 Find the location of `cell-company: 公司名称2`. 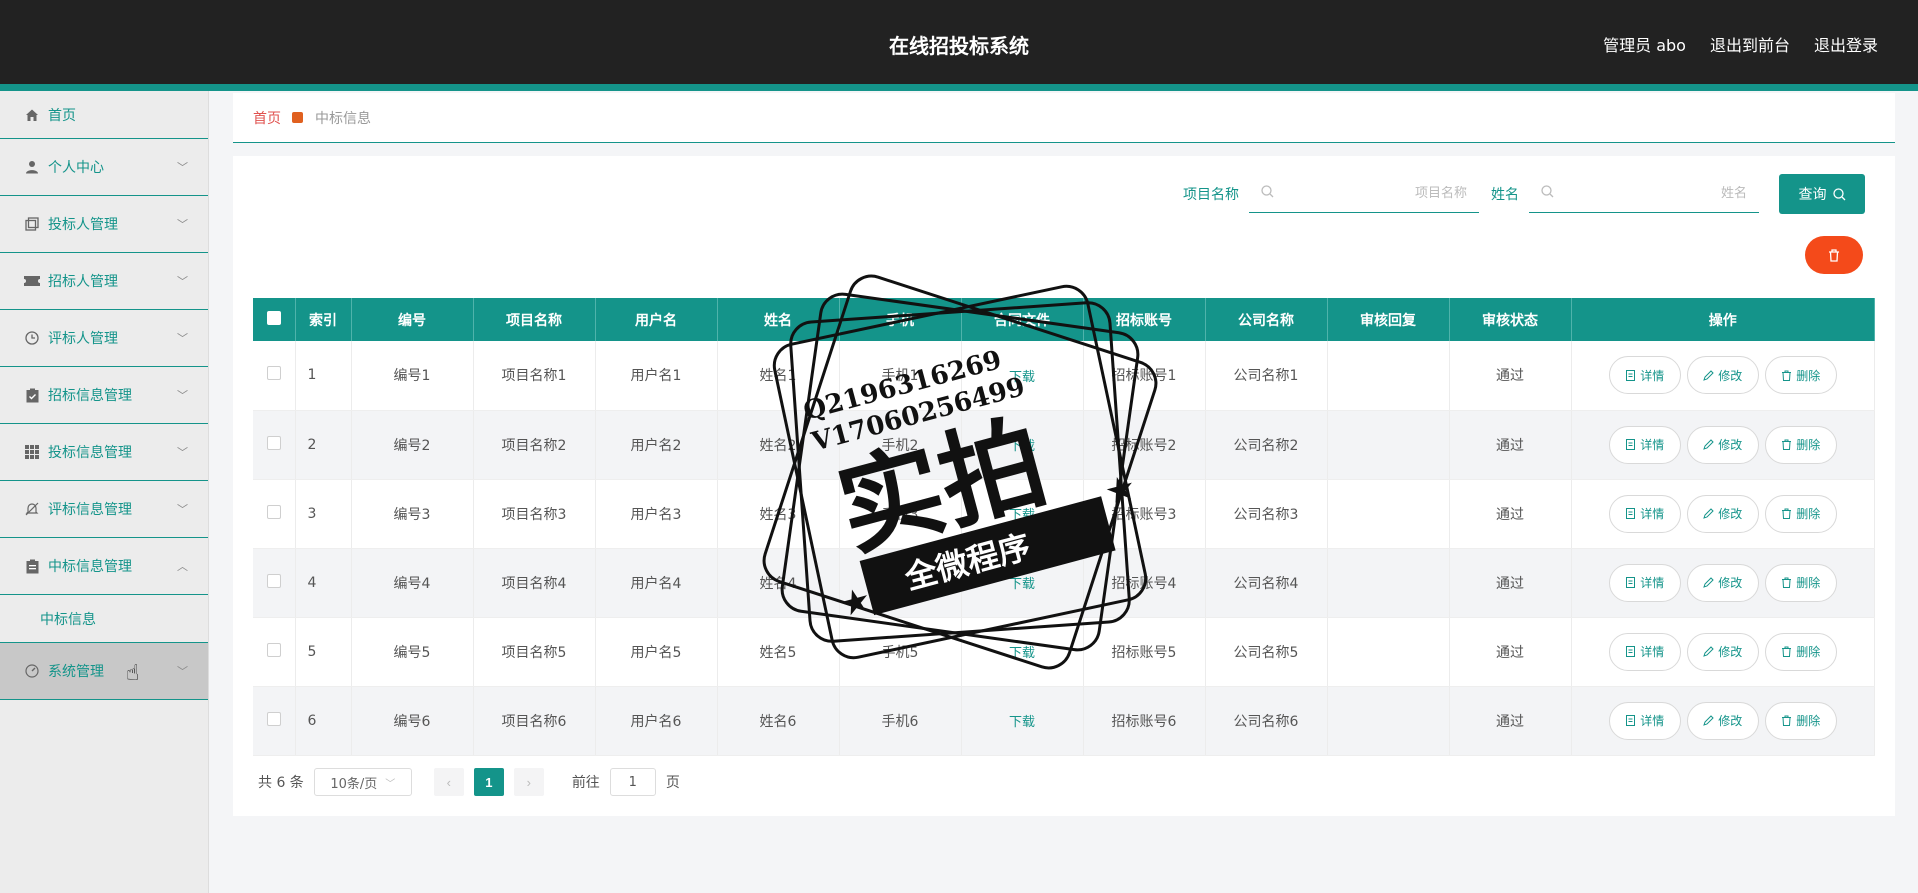

cell-company: 公司名称2 is located at coordinates (1266, 445).